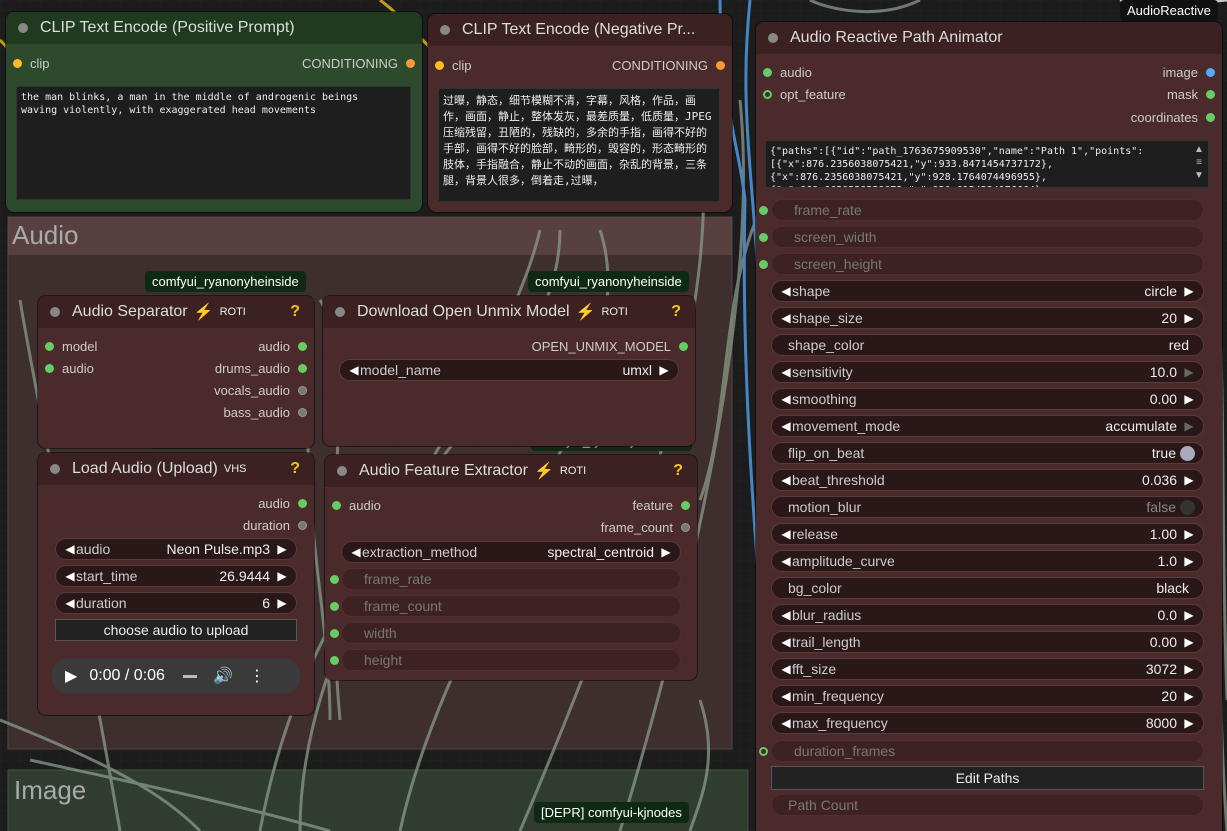 This screenshot has width=1227, height=831. Describe the element at coordinates (505, 579) in the screenshot. I see `frame-rate-converted-input: frame_rate` at that location.